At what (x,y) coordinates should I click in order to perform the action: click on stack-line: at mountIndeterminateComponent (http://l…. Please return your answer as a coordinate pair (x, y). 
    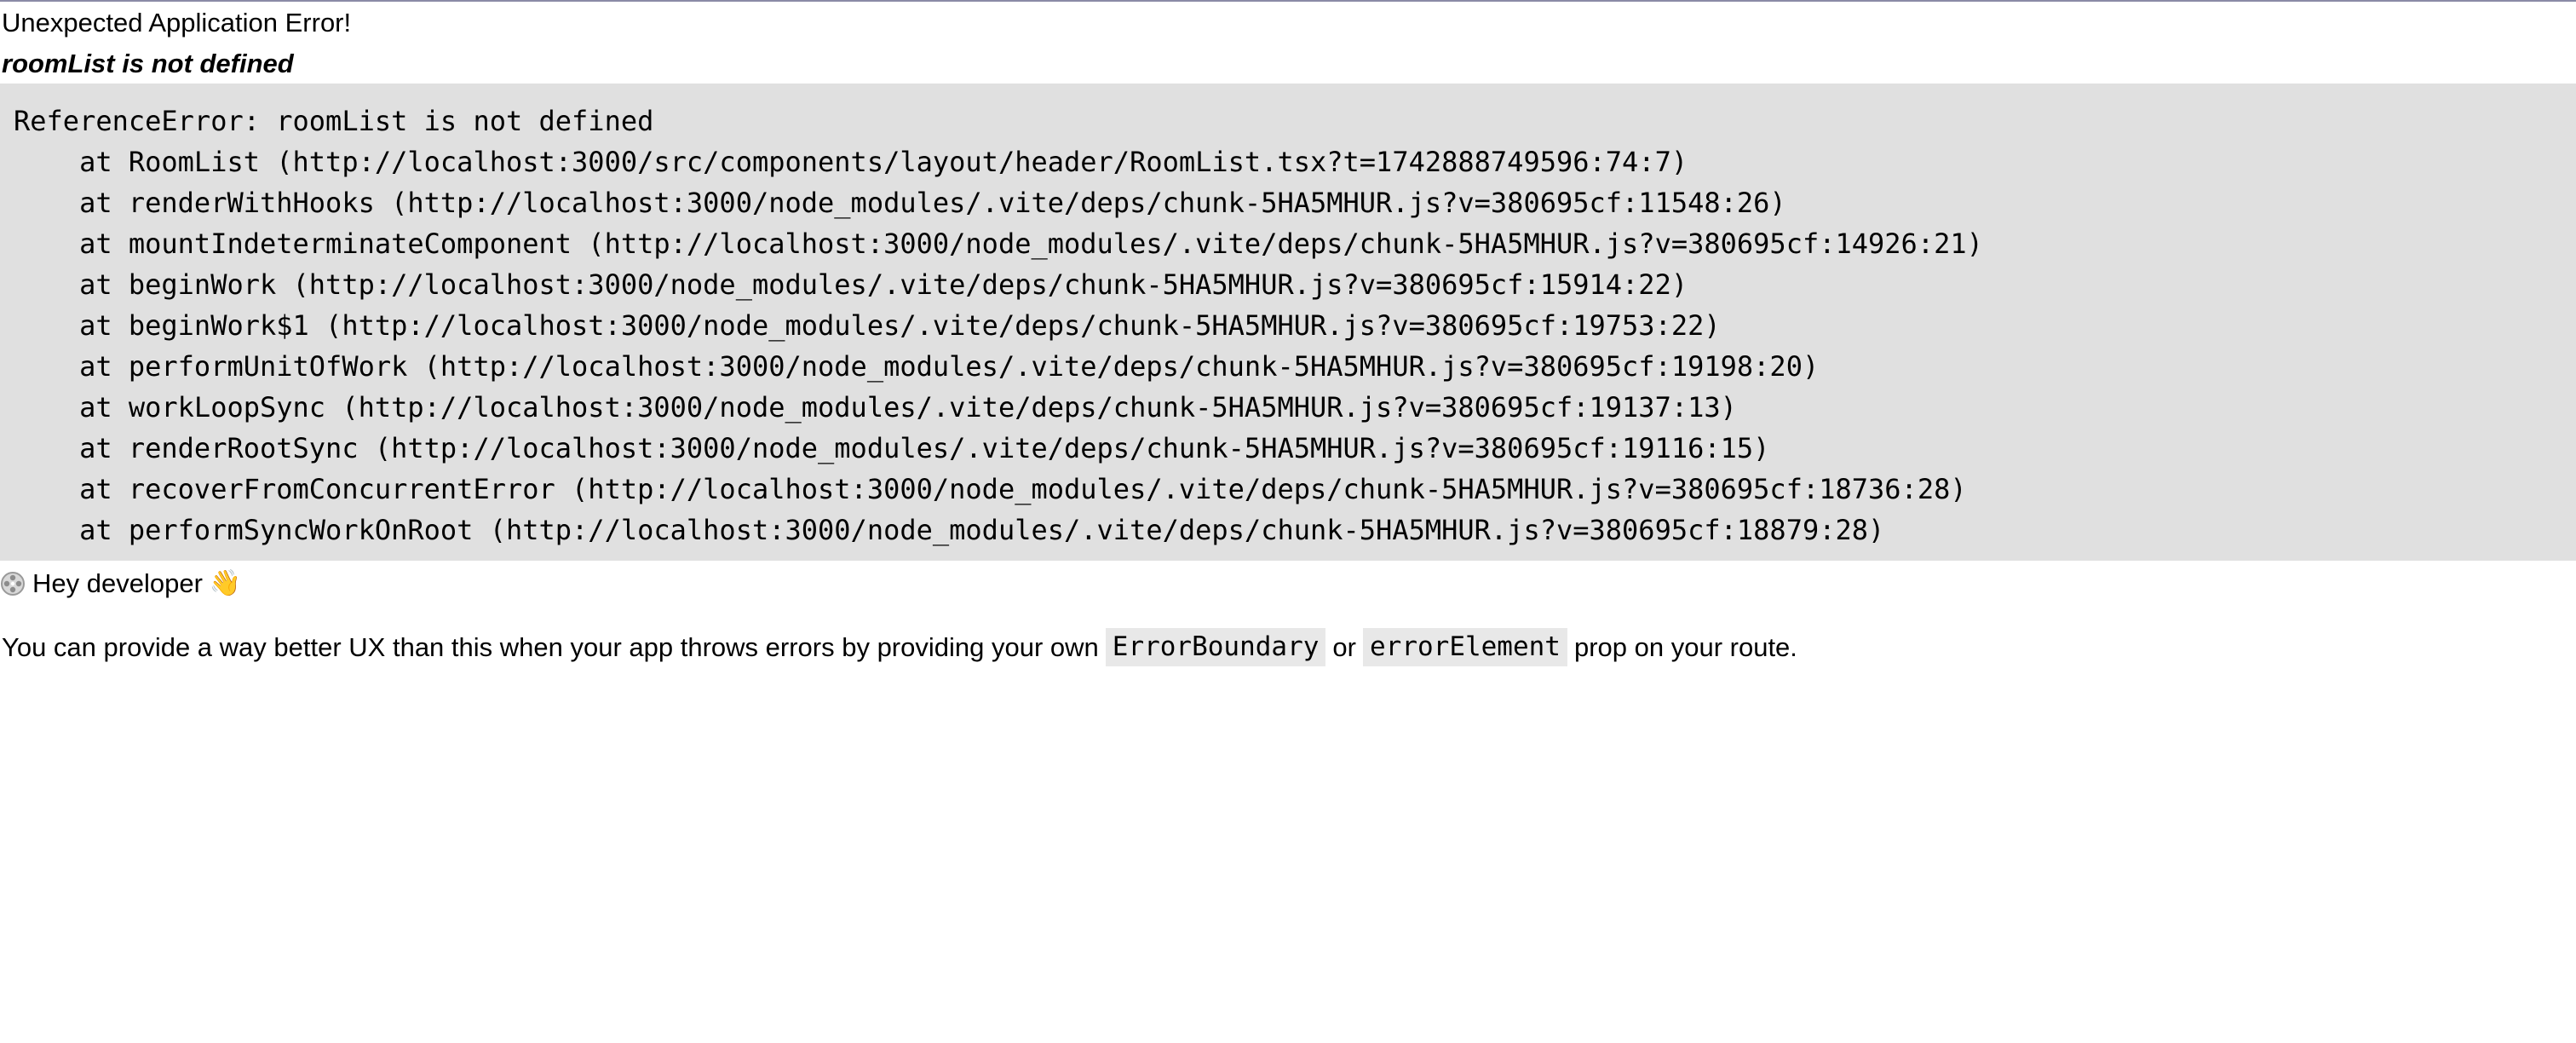
    Looking at the image, I should click on (998, 244).